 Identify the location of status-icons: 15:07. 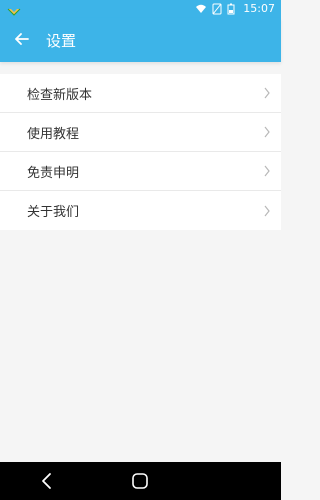
(235, 9).